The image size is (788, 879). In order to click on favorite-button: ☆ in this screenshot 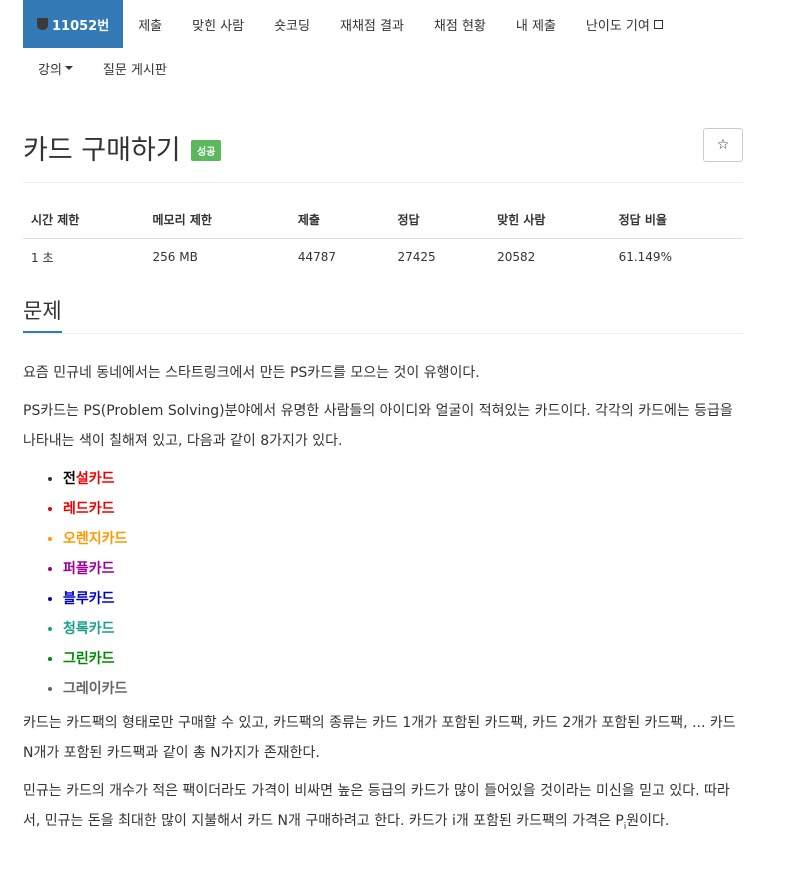, I will do `click(723, 145)`.